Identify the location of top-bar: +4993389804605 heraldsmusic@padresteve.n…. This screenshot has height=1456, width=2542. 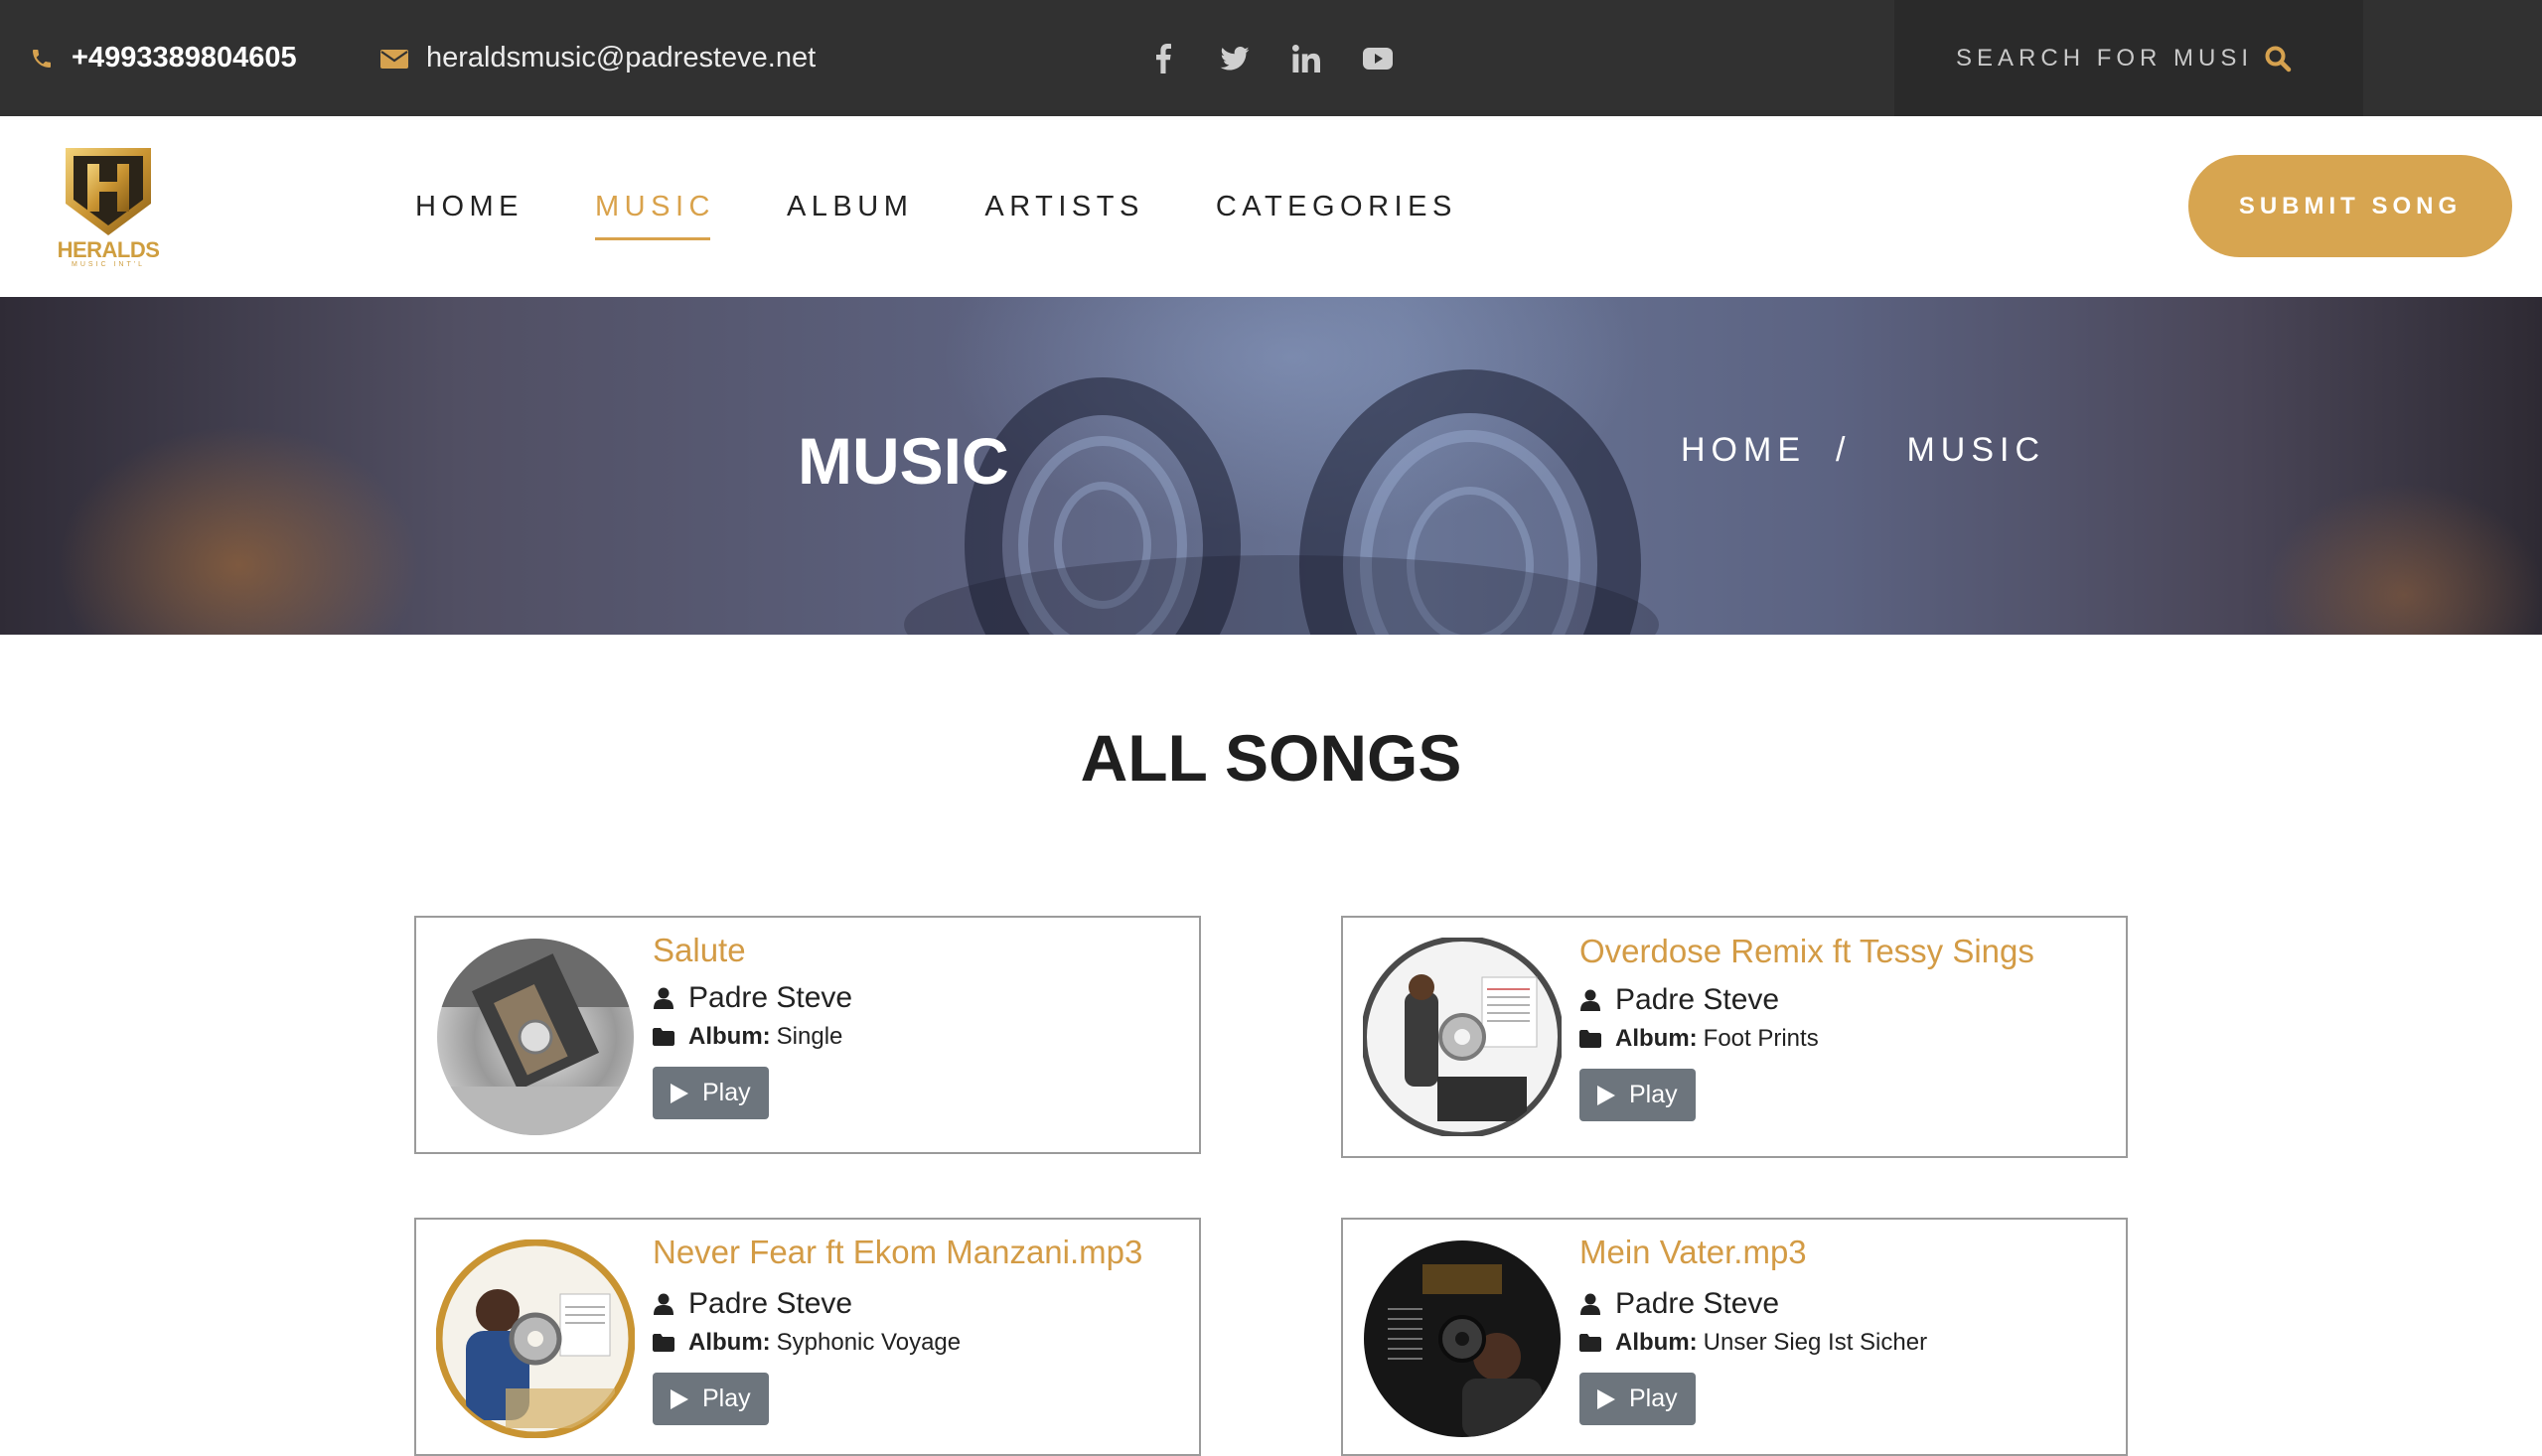
(1271, 58).